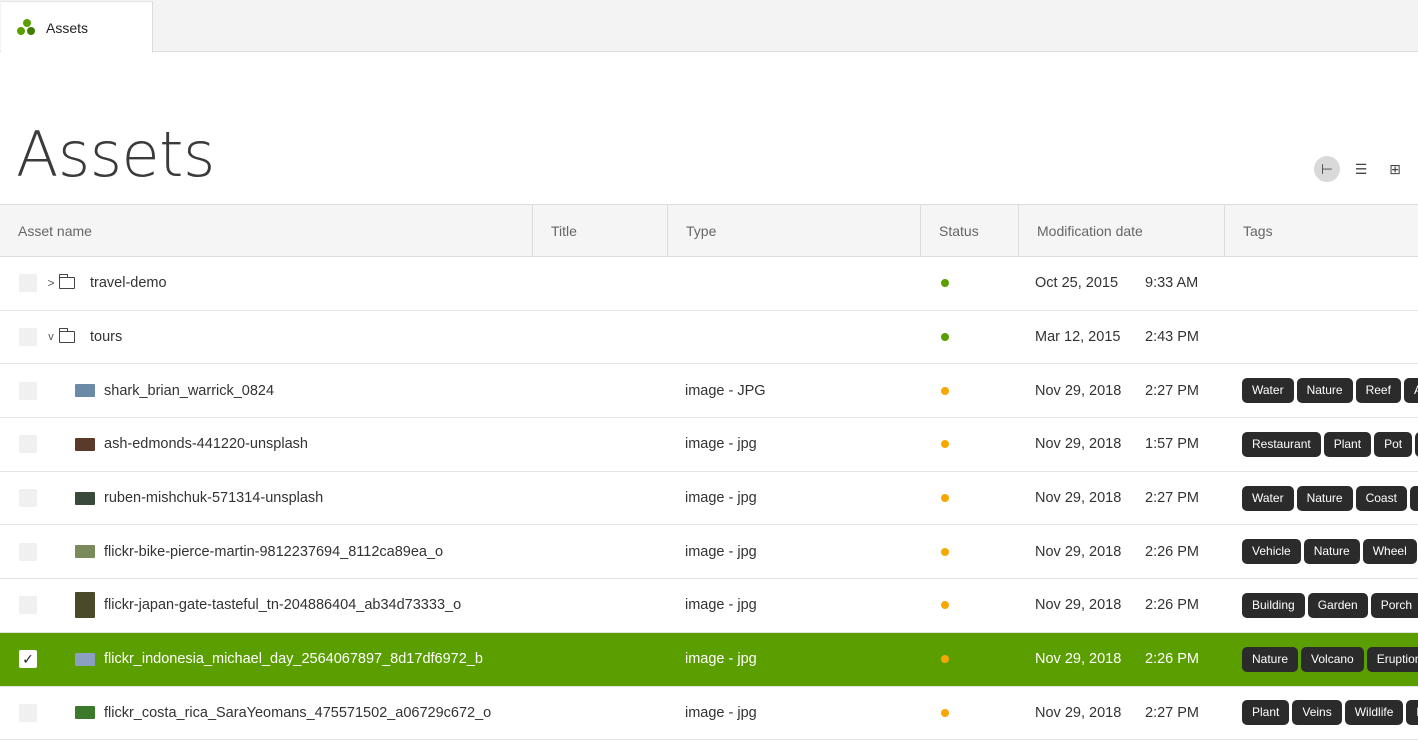  Describe the element at coordinates (1378, 391) in the screenshot. I see `tag-badge: Reef` at that location.